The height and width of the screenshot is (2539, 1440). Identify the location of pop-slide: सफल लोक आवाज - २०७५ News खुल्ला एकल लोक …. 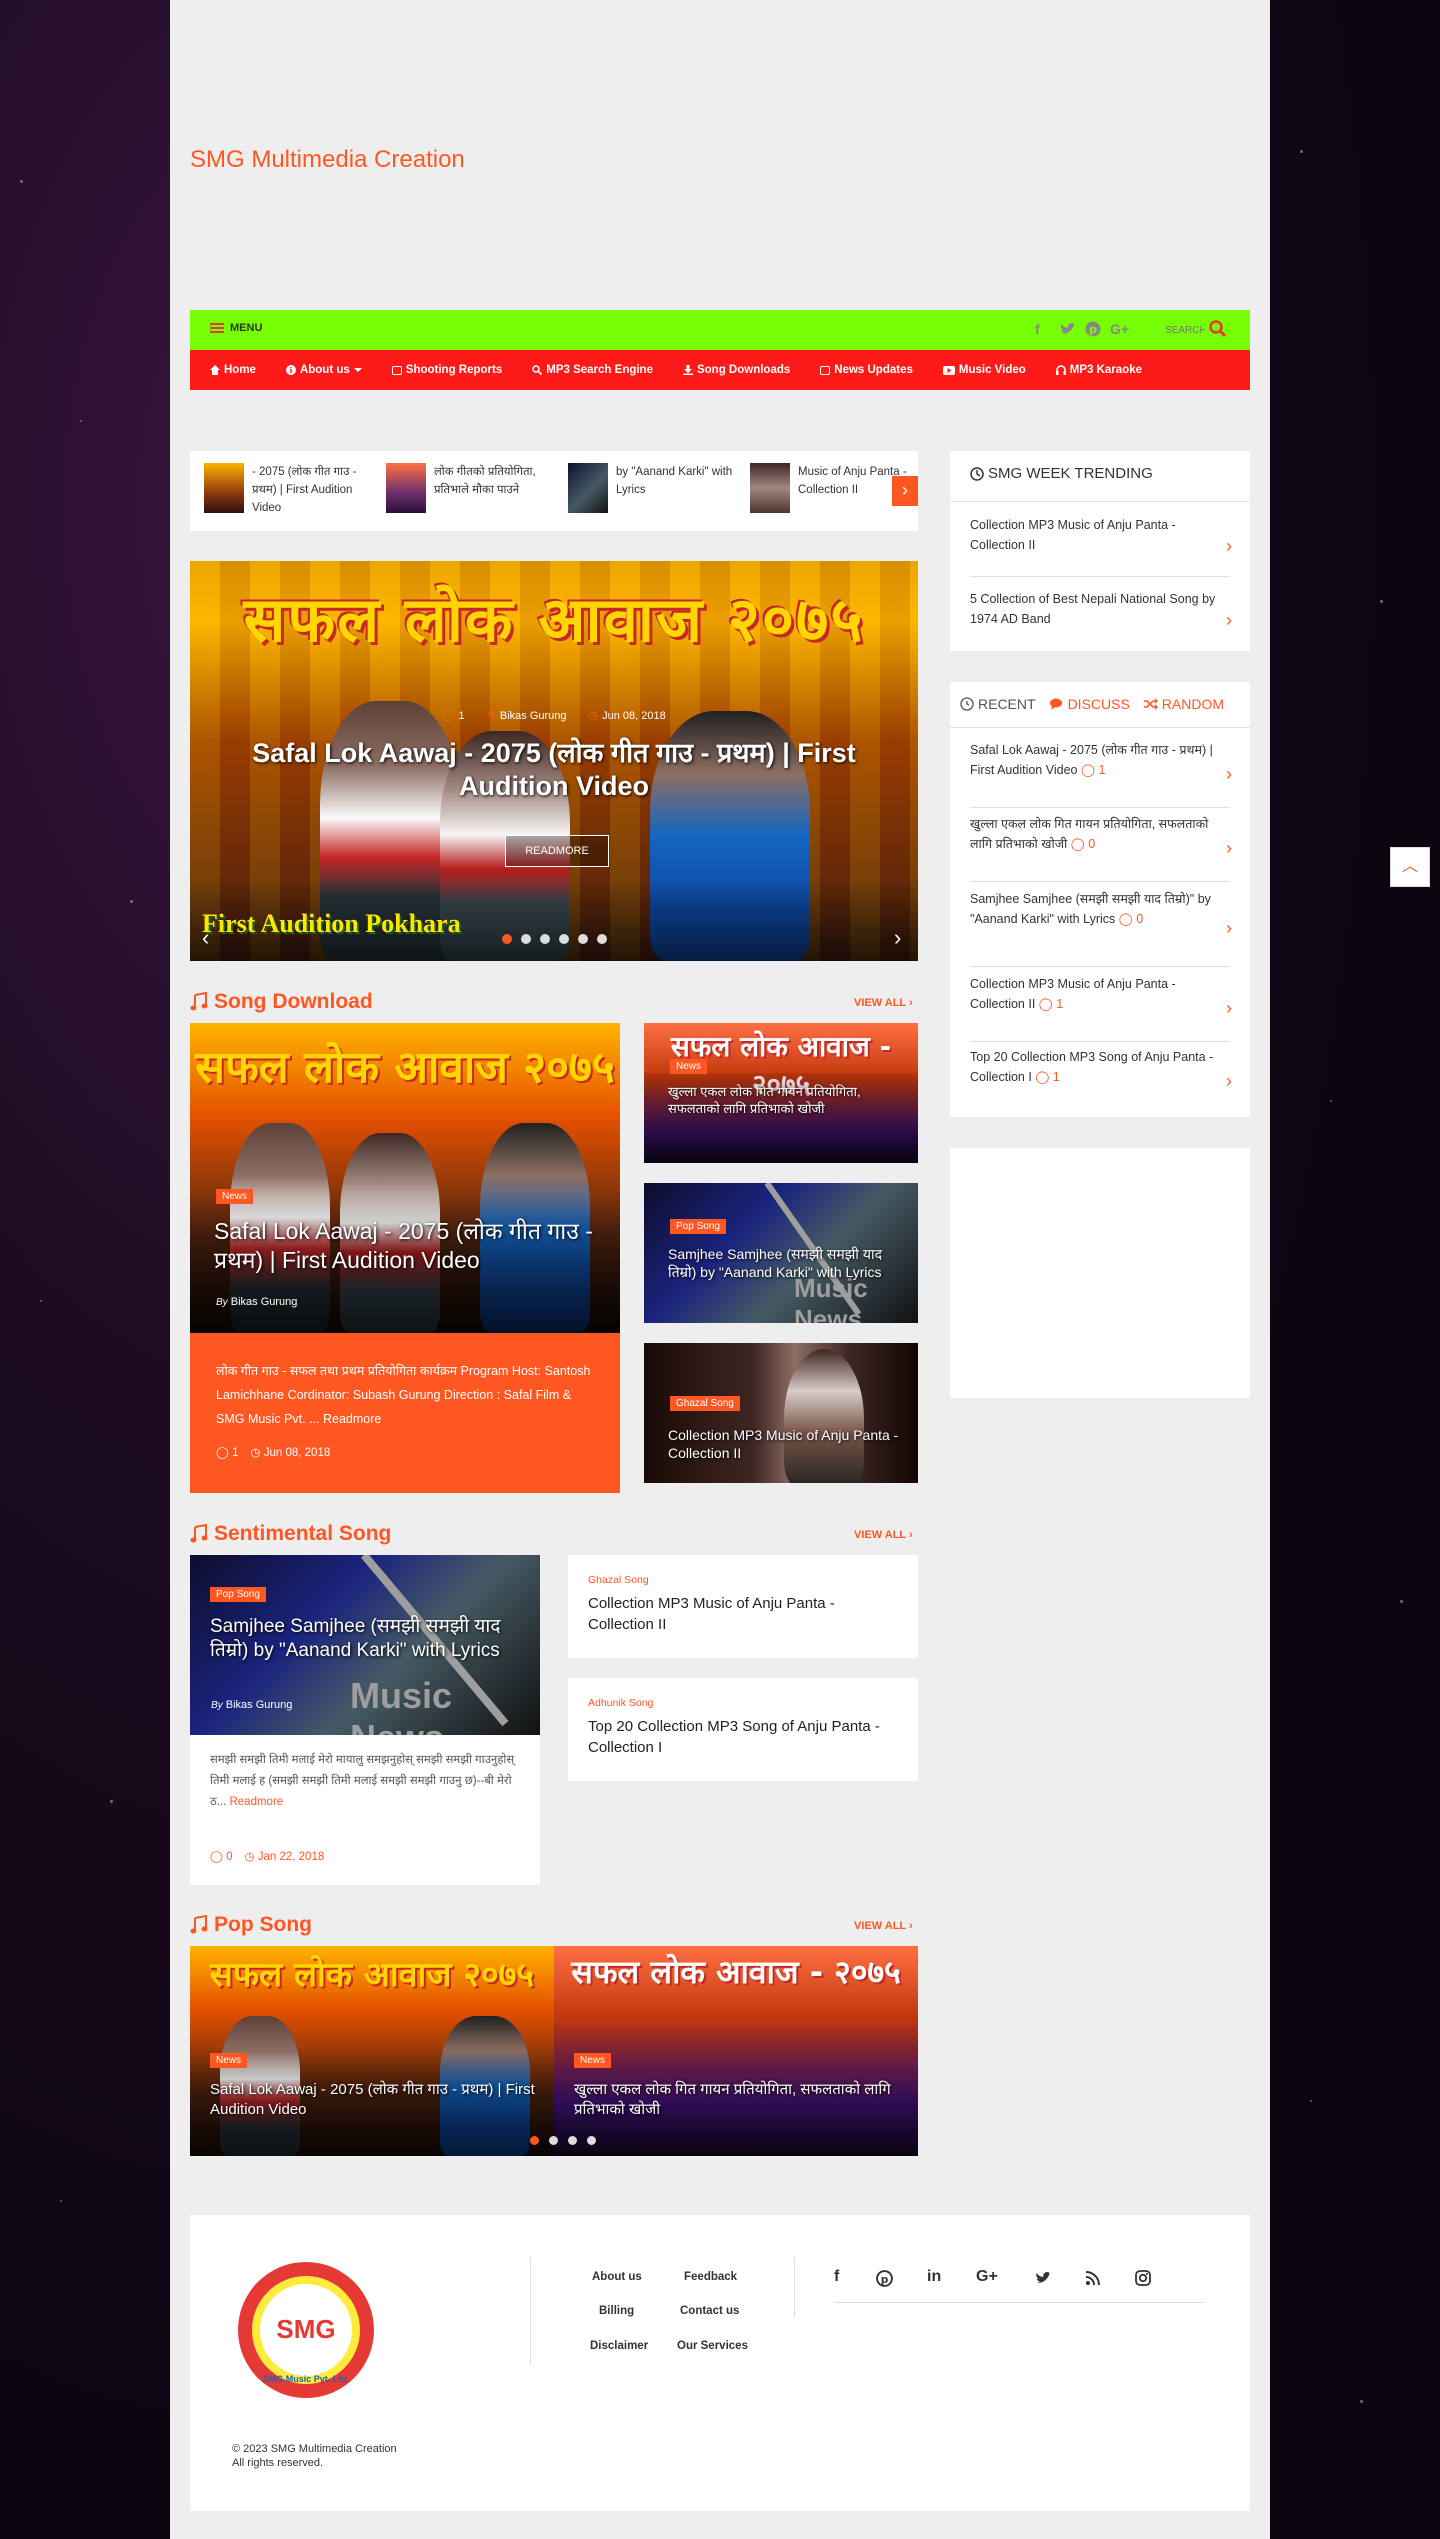
(736, 2051).